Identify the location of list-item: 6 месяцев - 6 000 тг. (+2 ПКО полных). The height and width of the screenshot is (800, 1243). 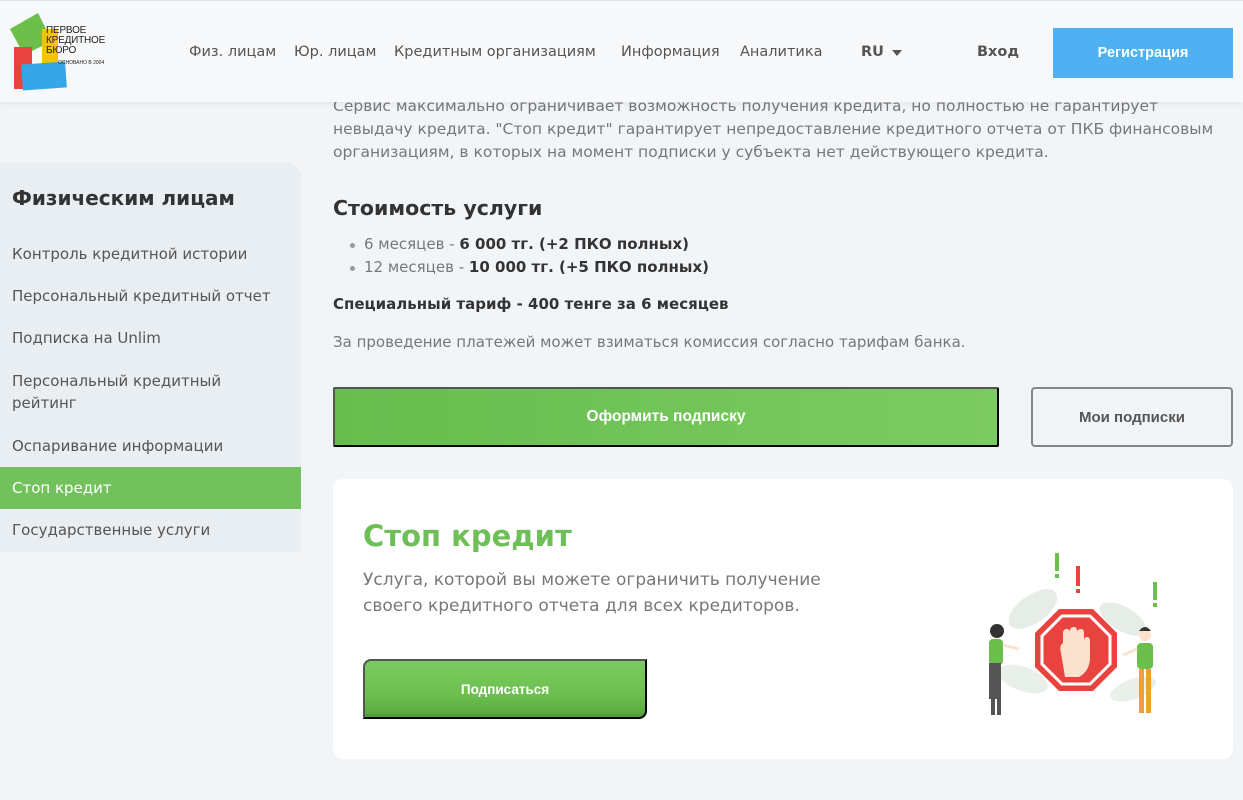
(529, 244).